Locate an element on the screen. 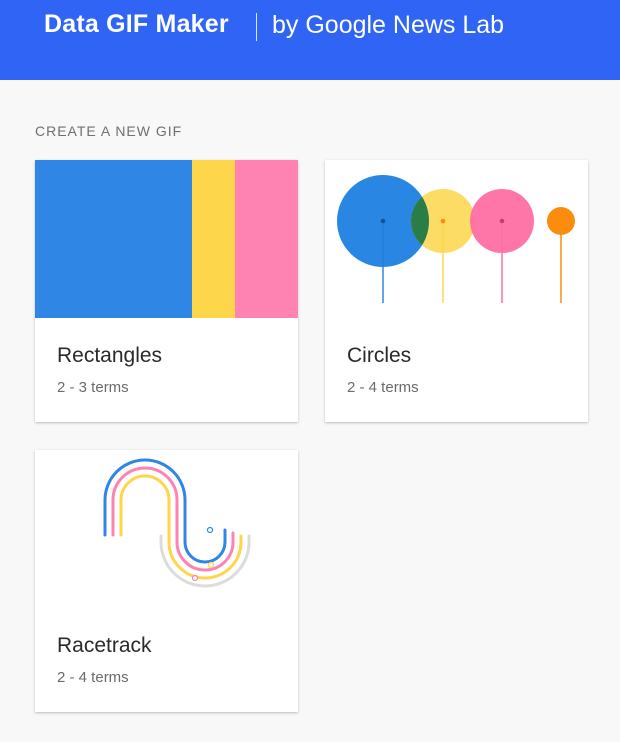 The height and width of the screenshot is (742, 620). circles-illustration is located at coordinates (456, 239).